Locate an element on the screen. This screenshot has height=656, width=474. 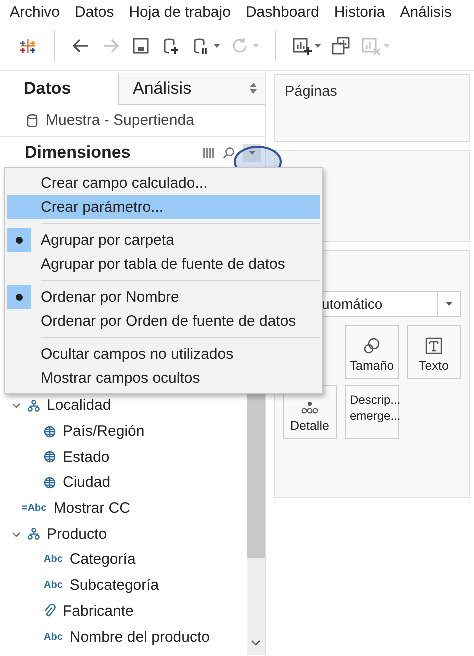
chevron-down-icon is located at coordinates (256, 643).